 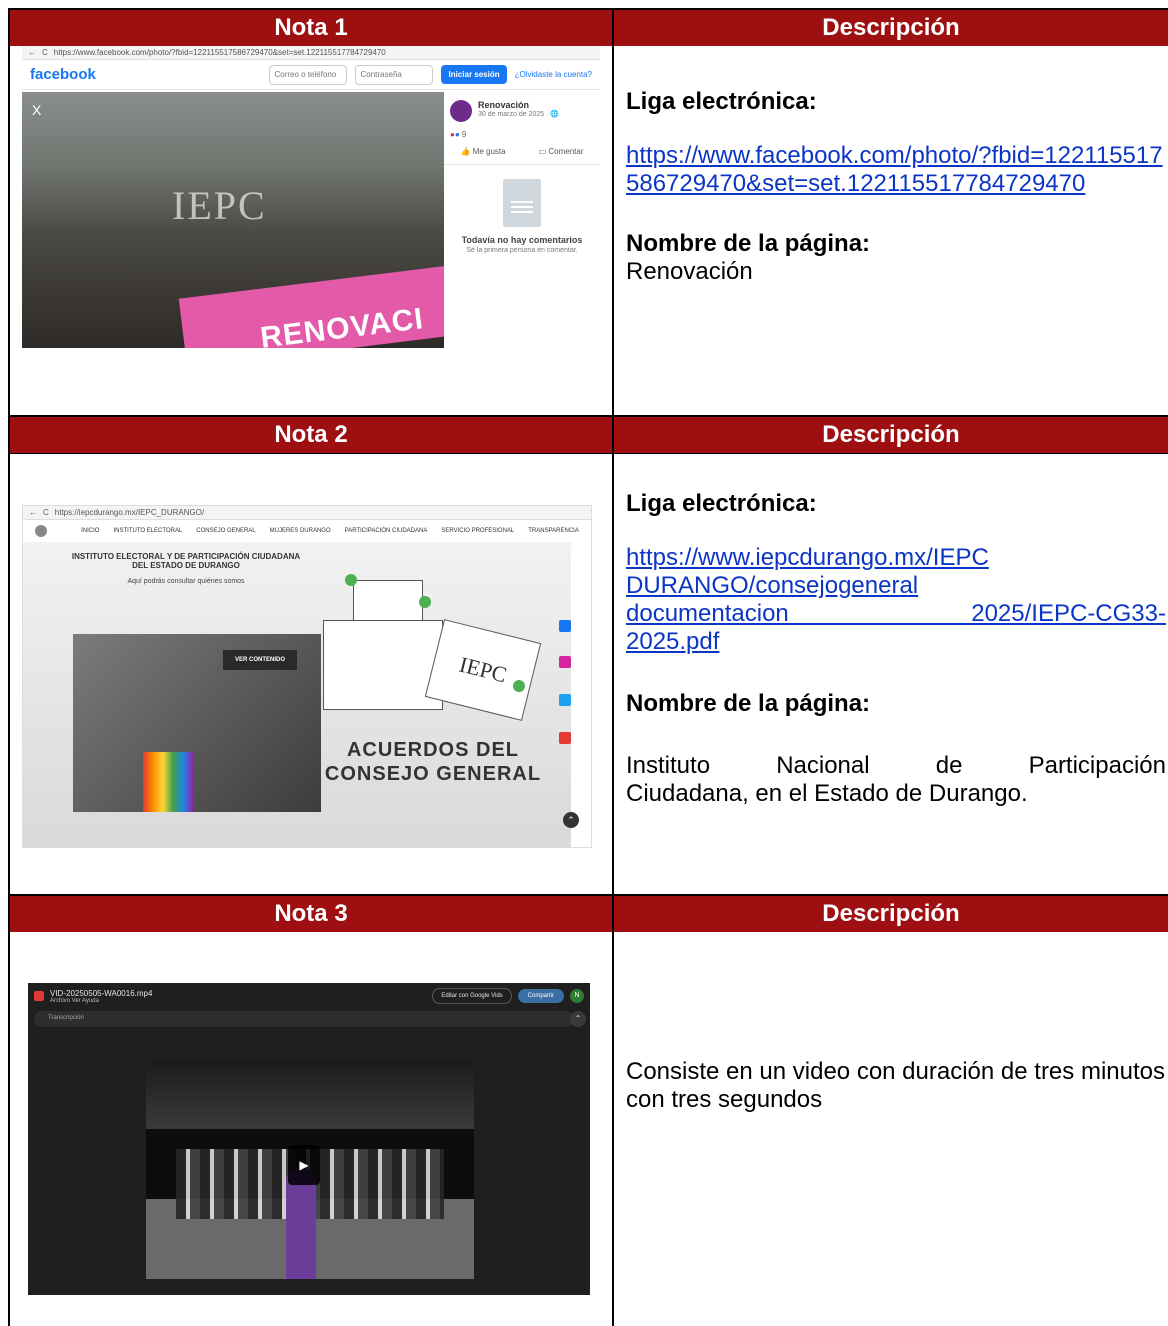 What do you see at coordinates (148, 531) in the screenshot?
I see `nav-item: INSTITUTO ELECTORAL` at bounding box center [148, 531].